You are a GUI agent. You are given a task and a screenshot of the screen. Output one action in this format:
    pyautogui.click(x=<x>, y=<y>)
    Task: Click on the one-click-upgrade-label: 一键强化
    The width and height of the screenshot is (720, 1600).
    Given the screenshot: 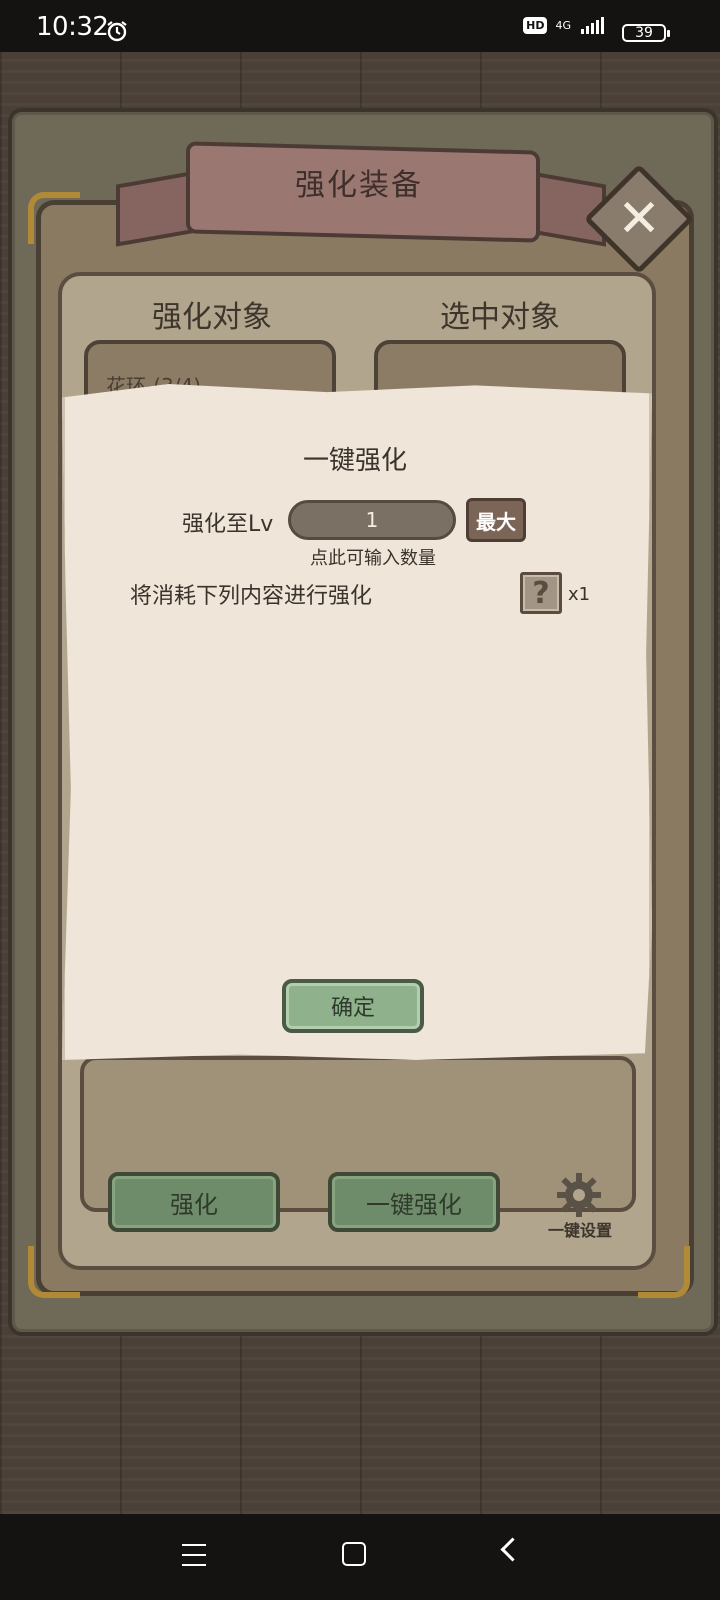 What is the action you would take?
    pyautogui.click(x=414, y=1204)
    